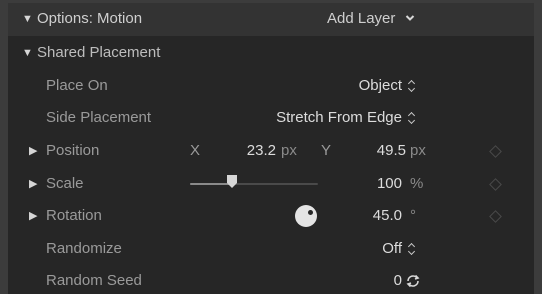  Describe the element at coordinates (413, 215) in the screenshot. I see `rotation-unit: °` at that location.